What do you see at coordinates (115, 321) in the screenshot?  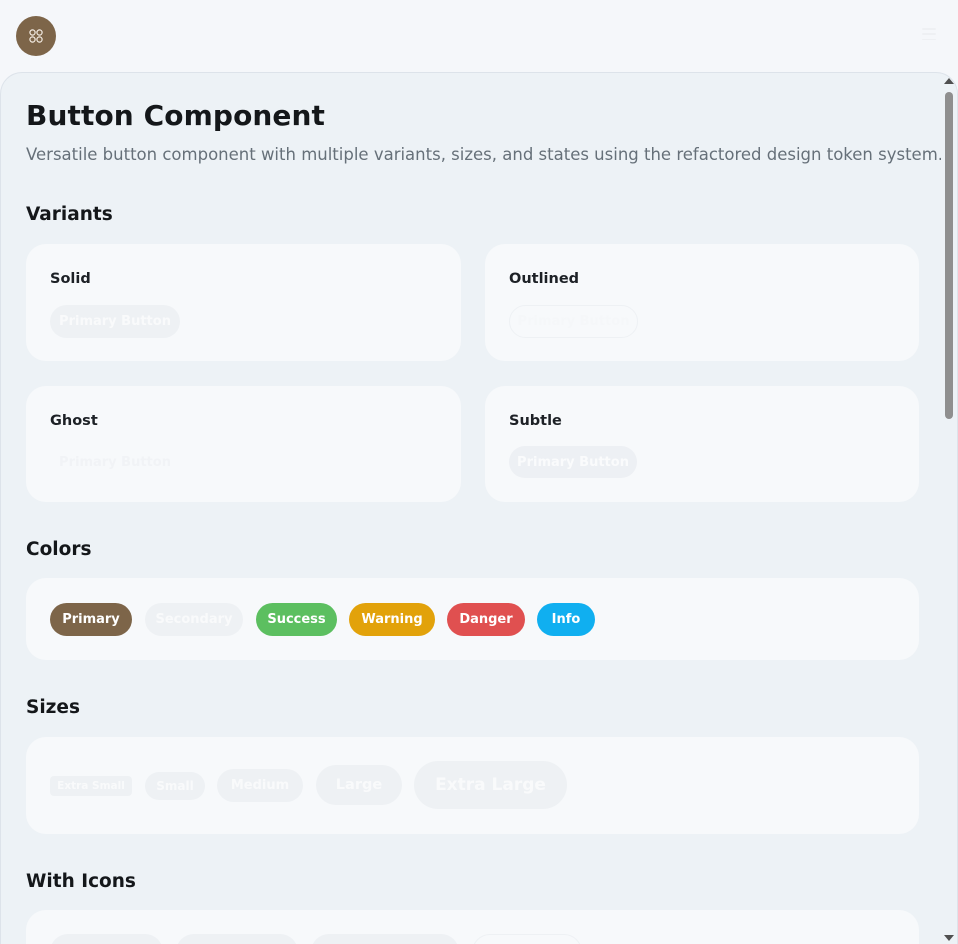 I see `solid-primary-button: Primary Button` at bounding box center [115, 321].